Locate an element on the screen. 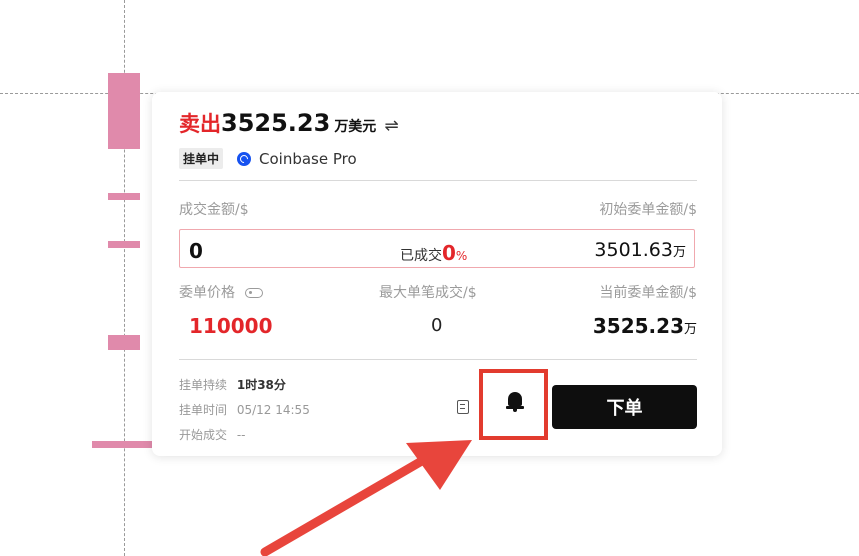 This screenshot has height=556, width=859. arrow-shaft is located at coordinates (342, 506).